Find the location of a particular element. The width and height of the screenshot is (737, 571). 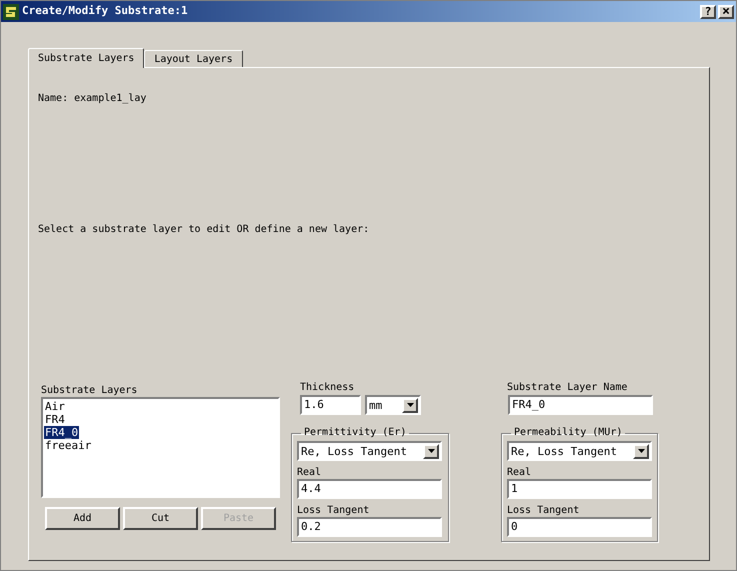

list-item: Air is located at coordinates (55, 406).